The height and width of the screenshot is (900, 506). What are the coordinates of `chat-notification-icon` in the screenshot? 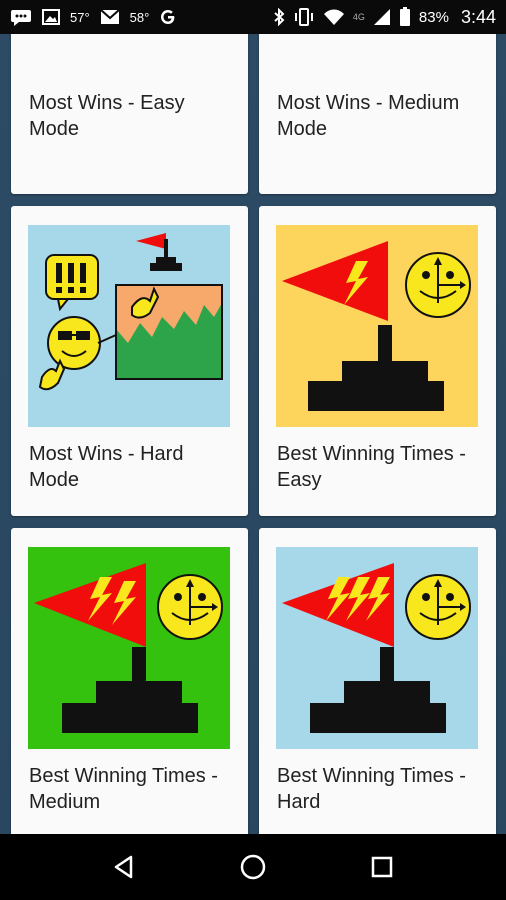 It's located at (21, 17).